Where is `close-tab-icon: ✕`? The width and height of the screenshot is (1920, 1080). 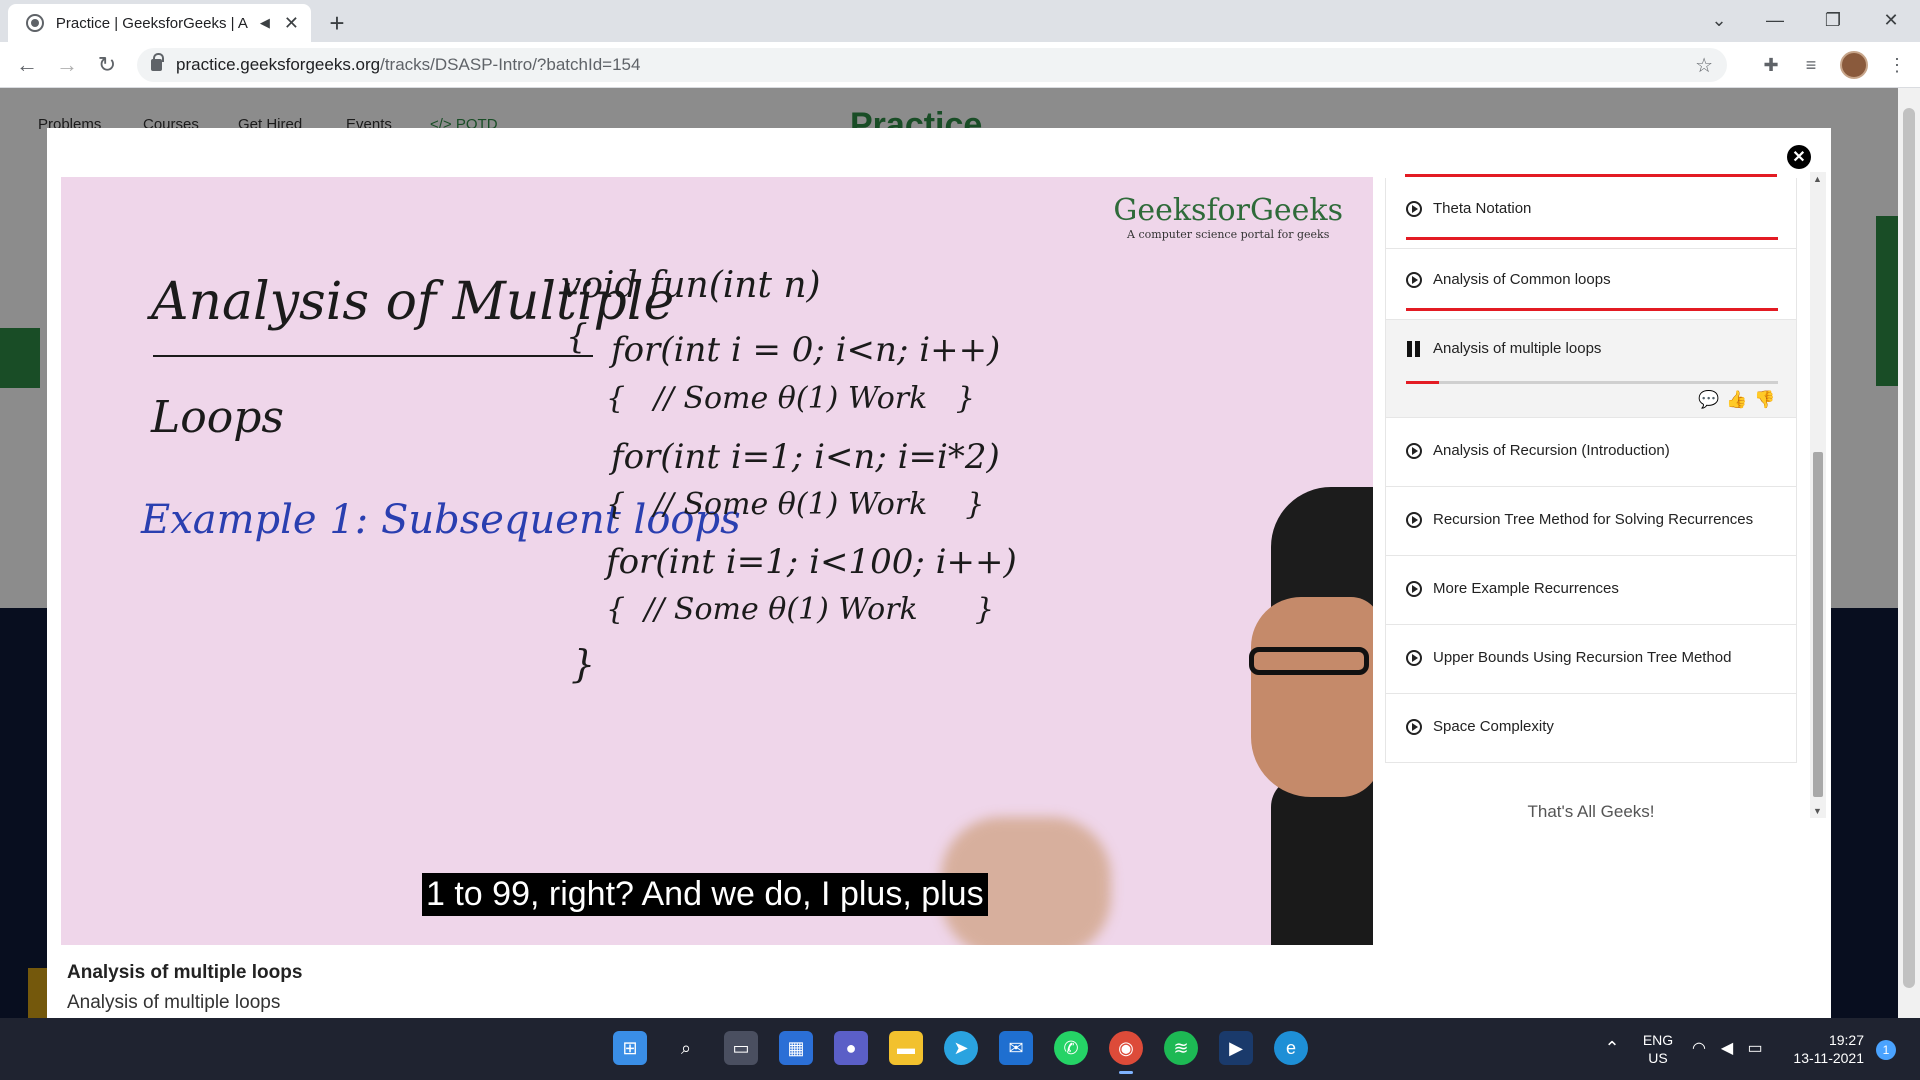
close-tab-icon: ✕ is located at coordinates (291, 23).